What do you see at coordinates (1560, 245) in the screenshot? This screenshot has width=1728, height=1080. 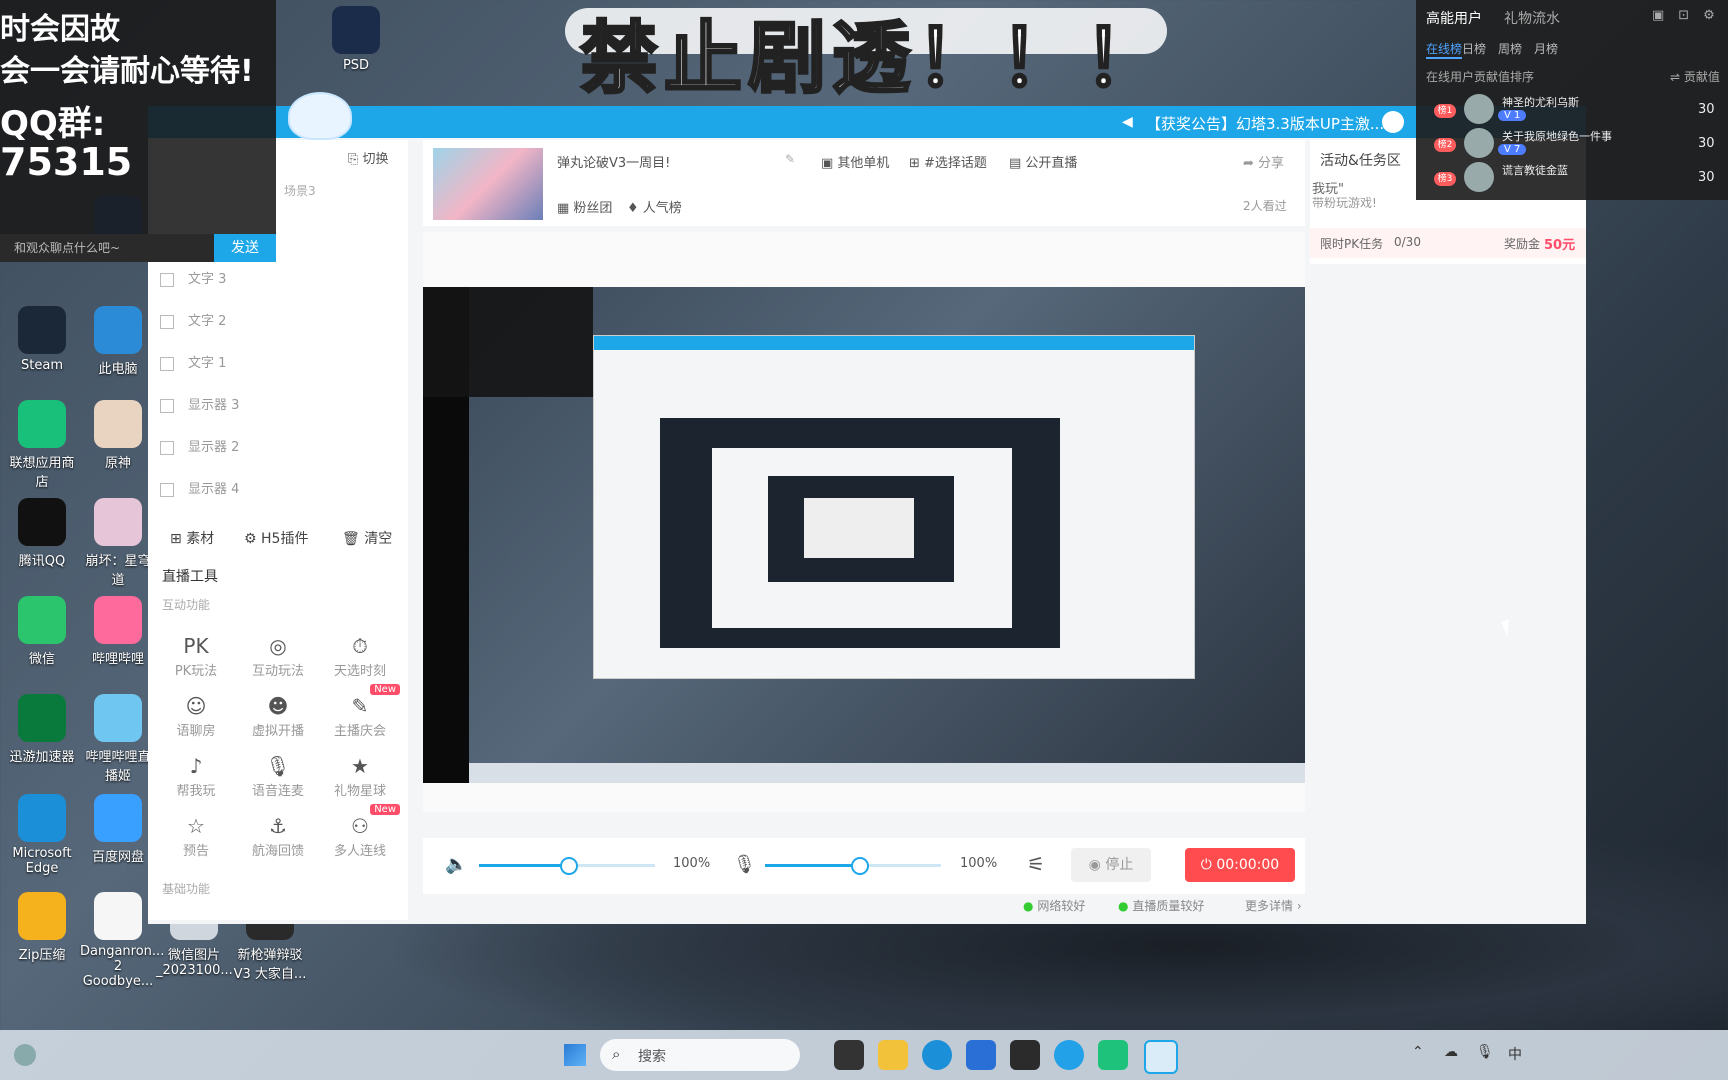 I see `reward-value: 50元` at bounding box center [1560, 245].